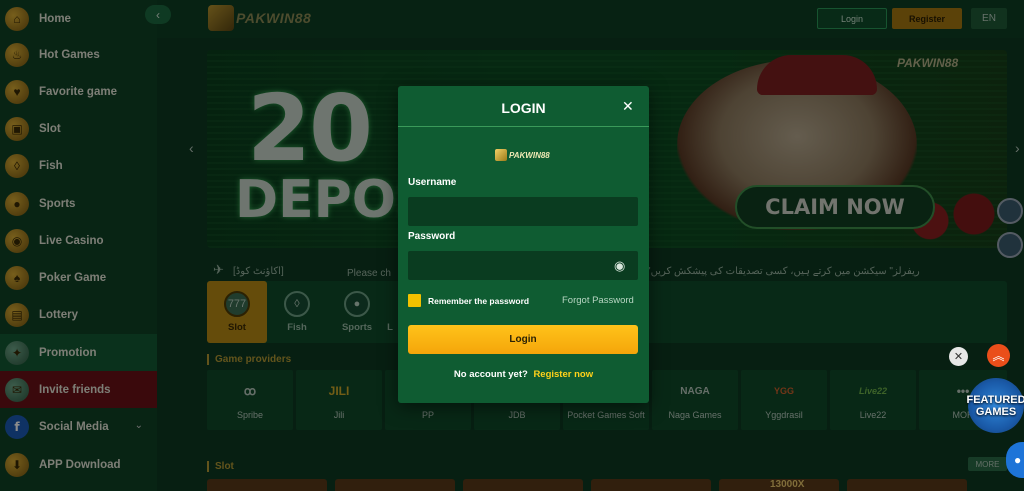 The height and width of the screenshot is (491, 1024). What do you see at coordinates (414, 300) in the screenshot?
I see `remember-checkbox` at bounding box center [414, 300].